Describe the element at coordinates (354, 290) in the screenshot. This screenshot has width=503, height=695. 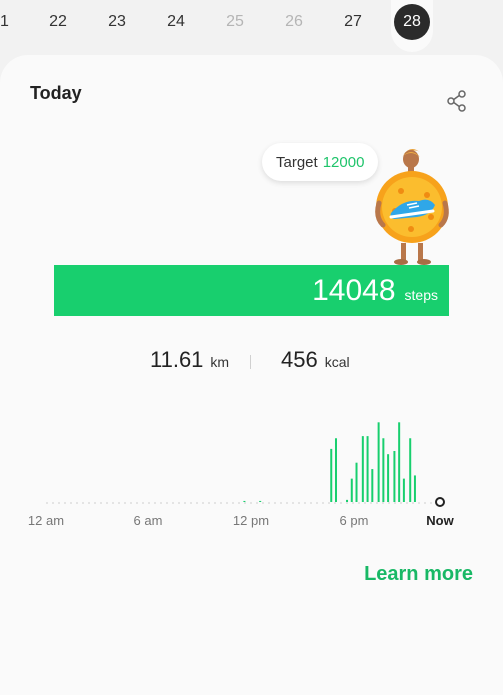
I see `steps-count: 14048` at that location.